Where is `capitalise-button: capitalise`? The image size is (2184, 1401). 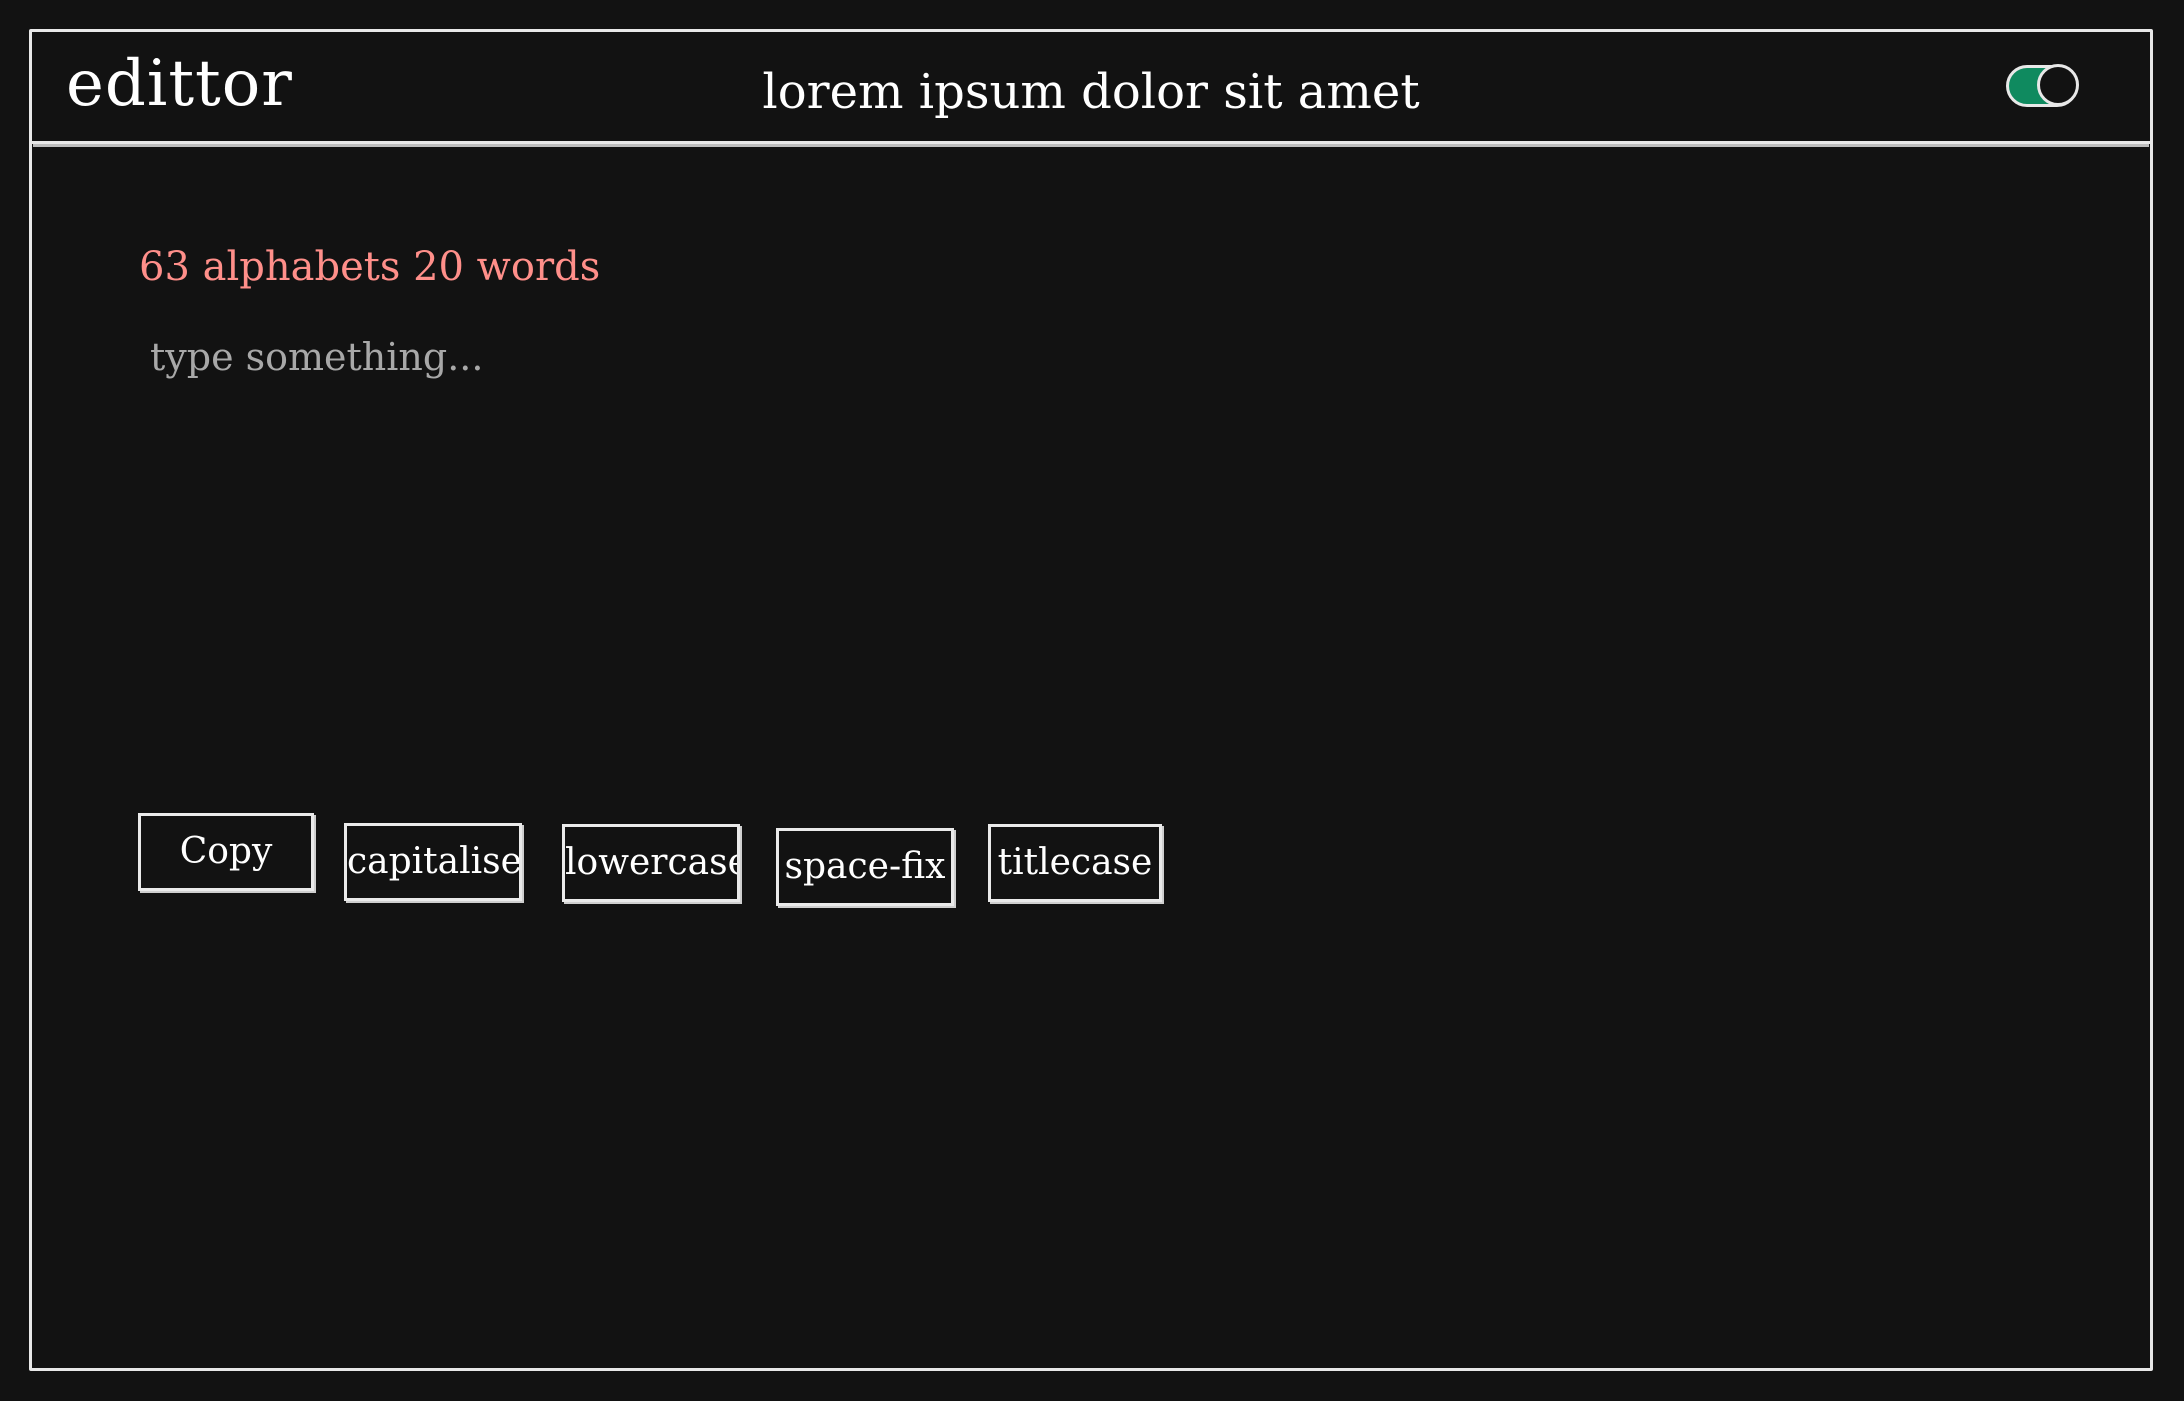 capitalise-button: capitalise is located at coordinates (433, 862).